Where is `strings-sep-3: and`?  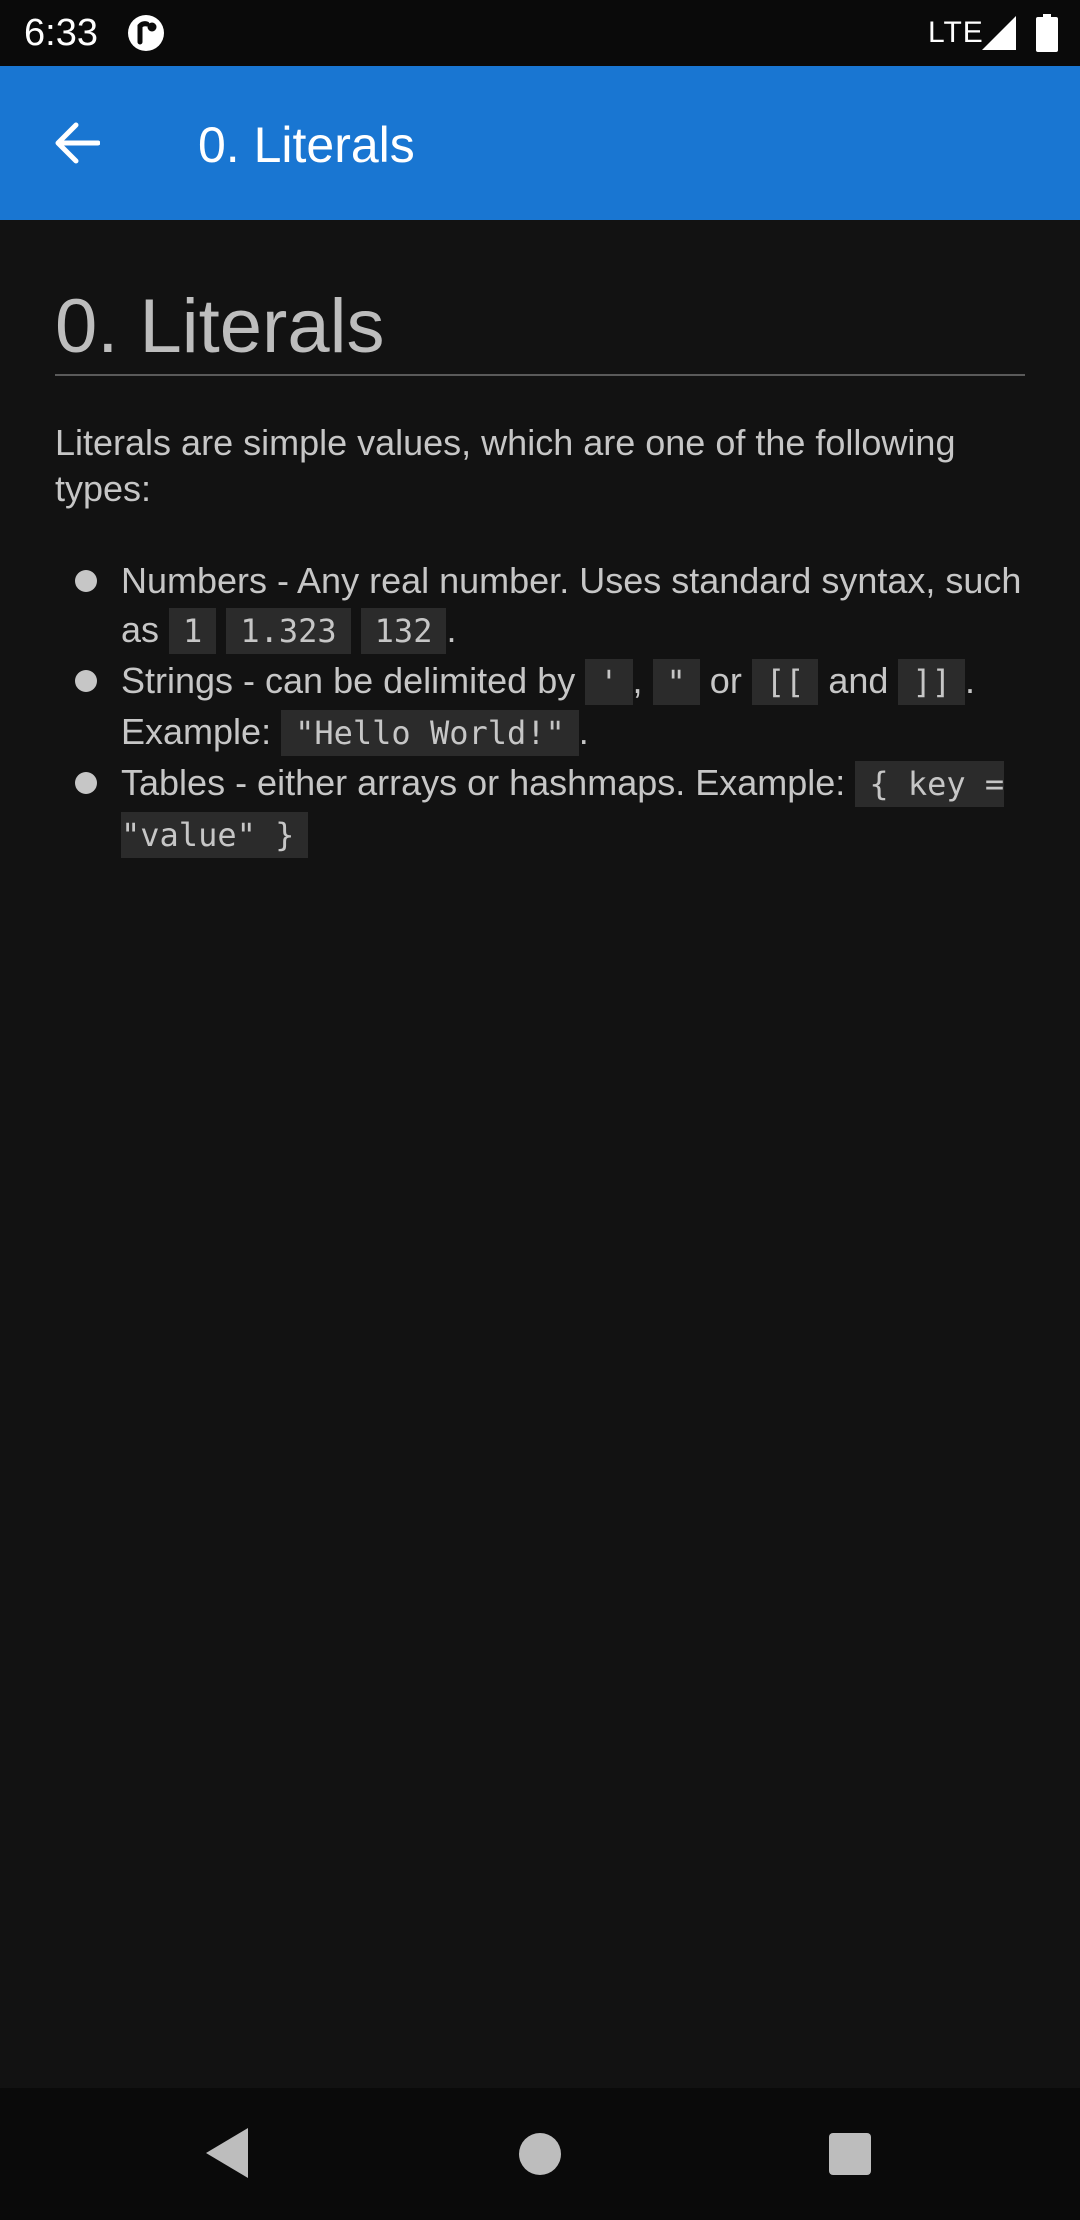 strings-sep-3: and is located at coordinates (853, 680).